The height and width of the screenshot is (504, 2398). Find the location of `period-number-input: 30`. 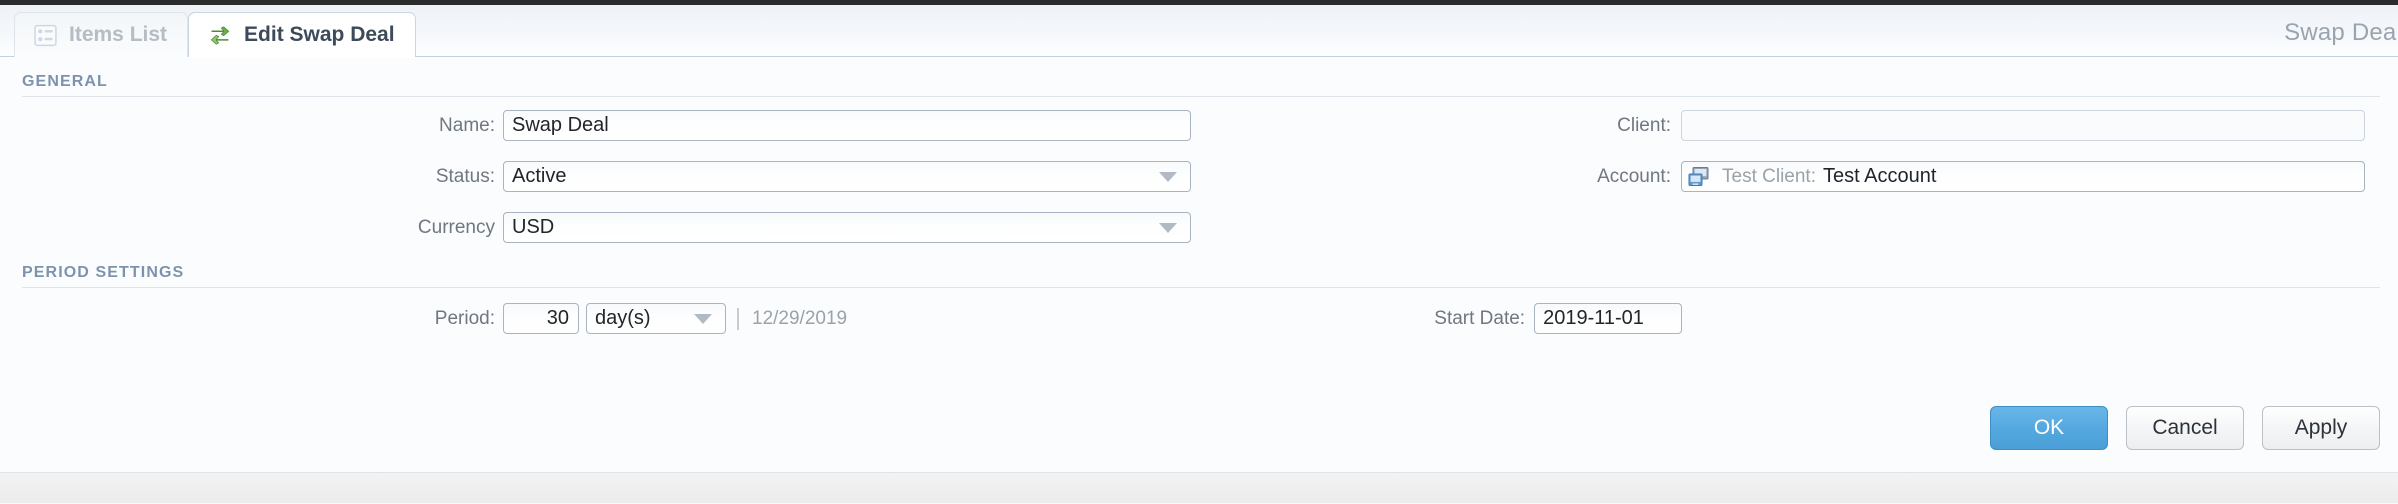

period-number-input: 30 is located at coordinates (541, 318).